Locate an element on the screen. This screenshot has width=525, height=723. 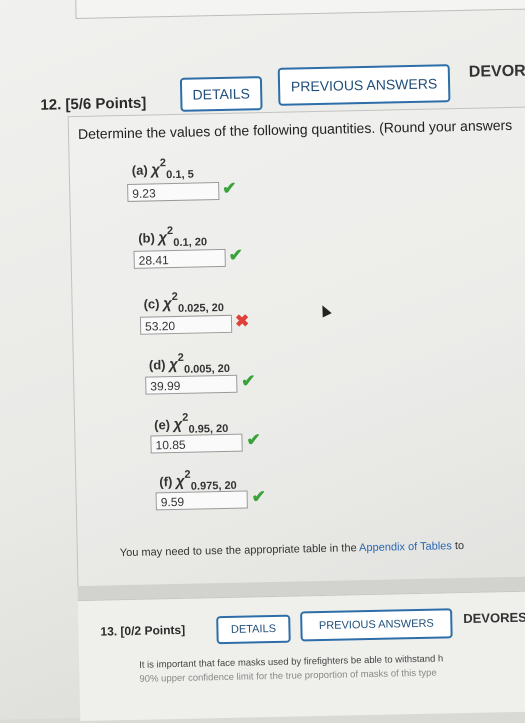
chi-square-symbol: χ20.975, 20 is located at coordinates (206, 480).